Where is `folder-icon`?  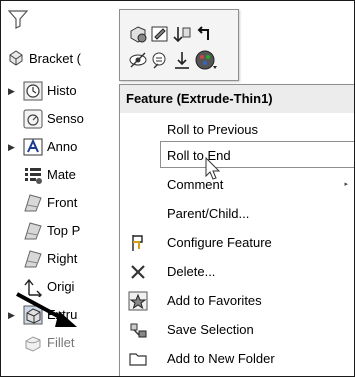 folder-icon is located at coordinates (138, 359).